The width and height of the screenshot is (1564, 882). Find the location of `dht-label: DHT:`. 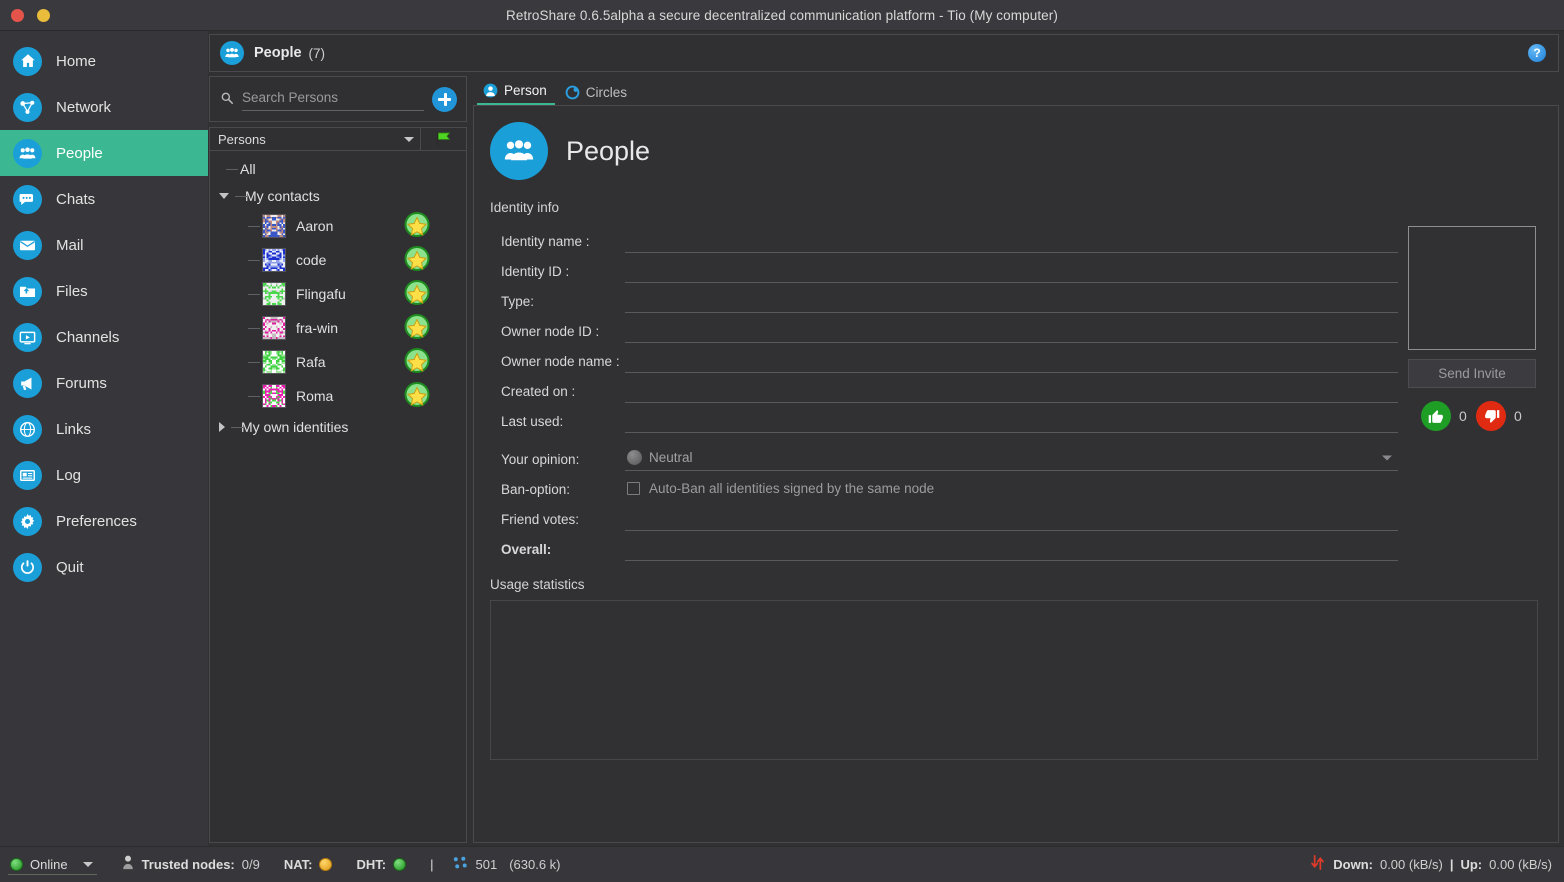

dht-label: DHT: is located at coordinates (371, 864).